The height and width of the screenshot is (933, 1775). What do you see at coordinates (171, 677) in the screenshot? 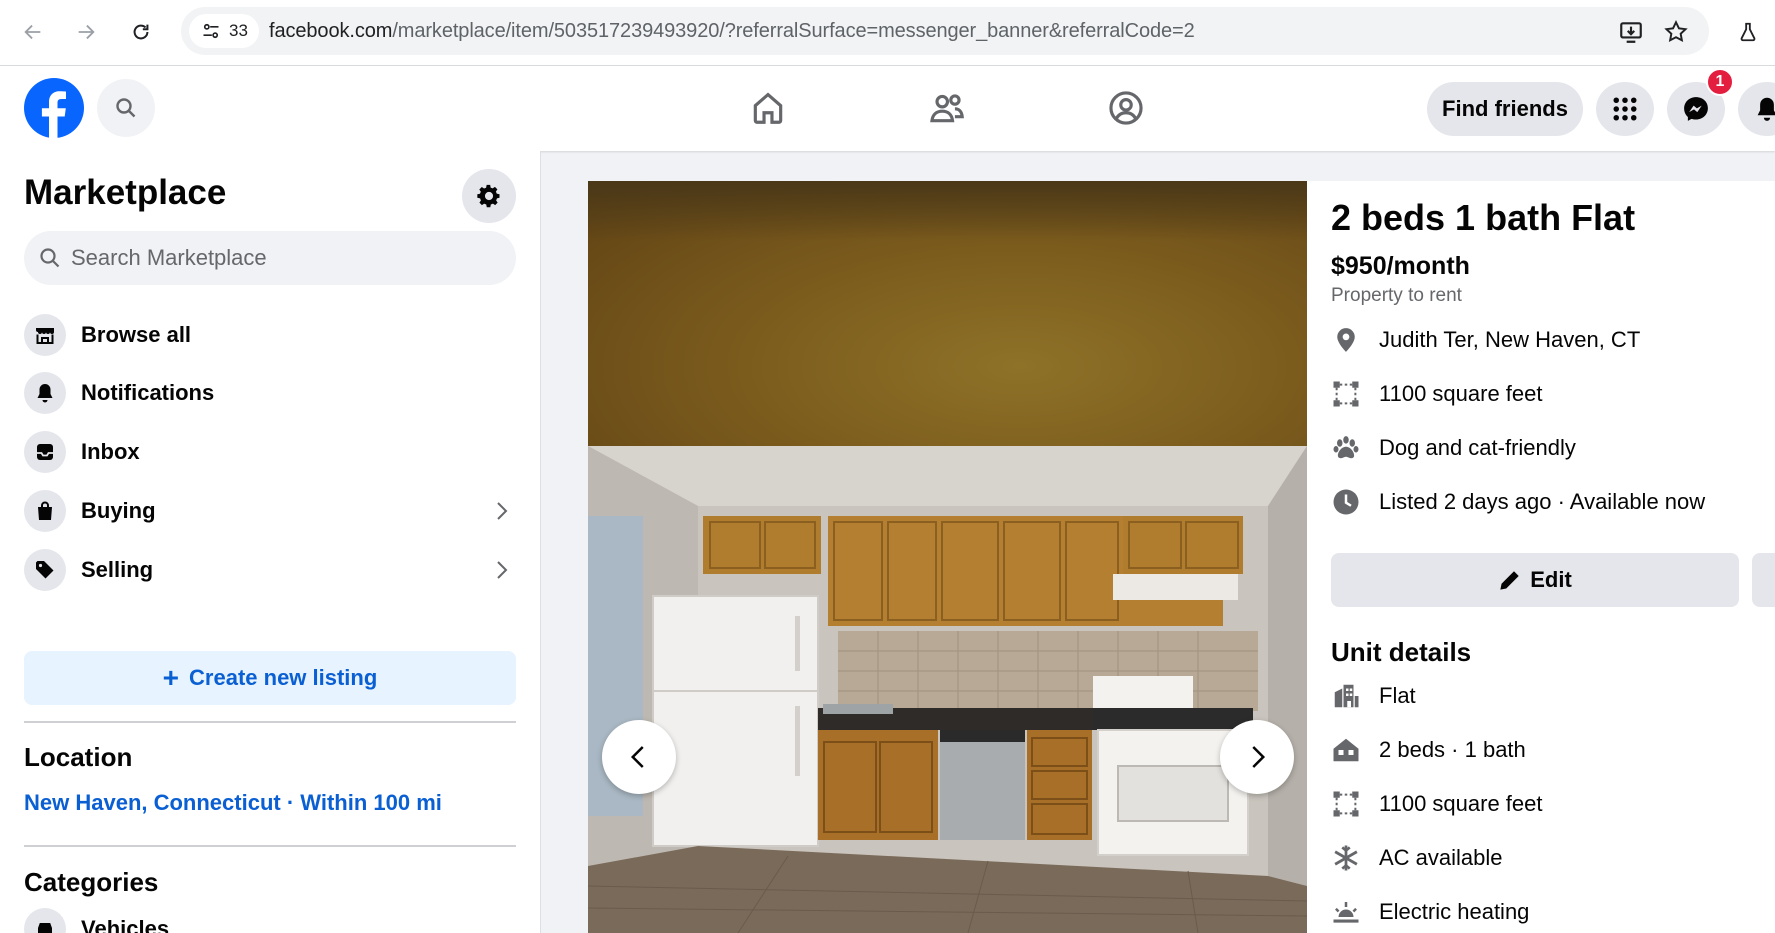
I see `plus-icon: +` at bounding box center [171, 677].